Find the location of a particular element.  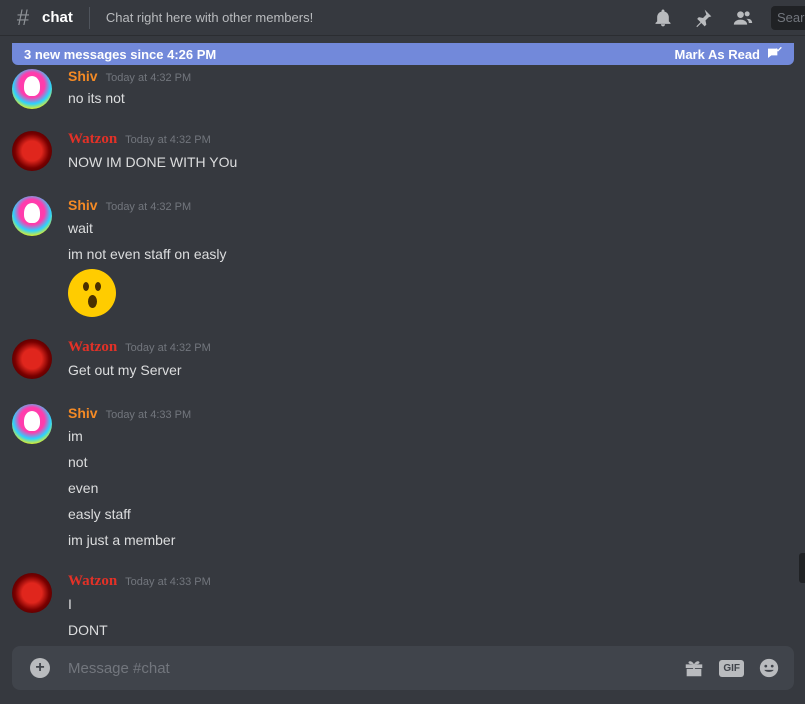

hushed-face-emoji-icon is located at coordinates (92, 293).